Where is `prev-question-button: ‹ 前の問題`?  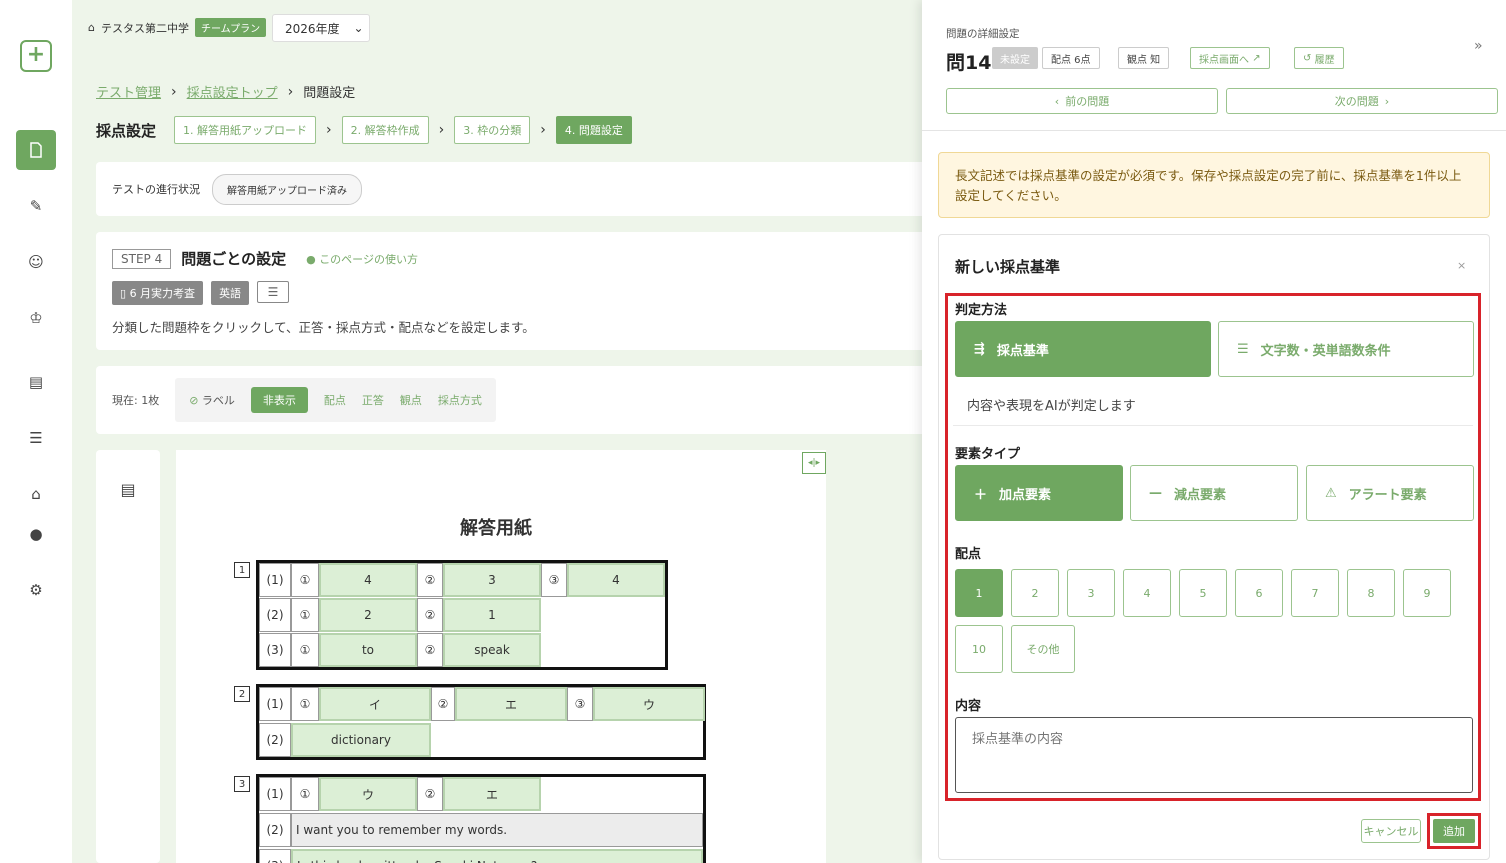 prev-question-button: ‹ 前の問題 is located at coordinates (1082, 101).